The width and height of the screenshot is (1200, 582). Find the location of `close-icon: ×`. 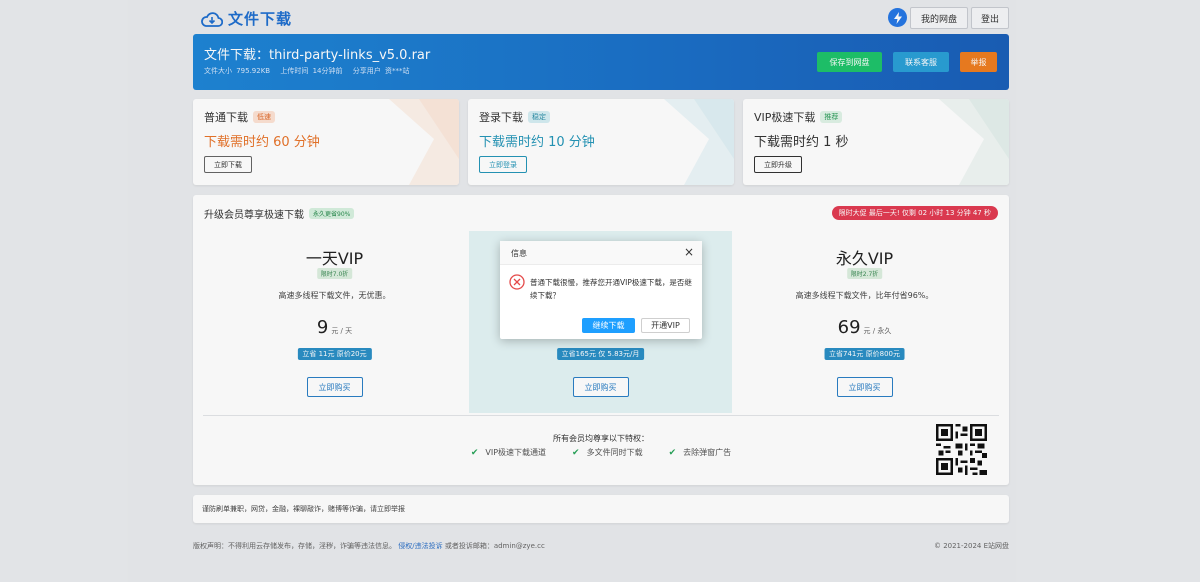

close-icon: × is located at coordinates (689, 252).